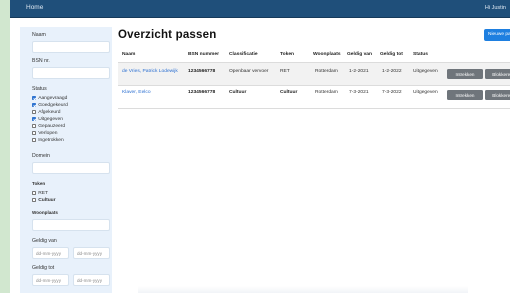 The height and width of the screenshot is (293, 510). I want to click on cell-geldig-van: 7-3-2021, so click(359, 92).